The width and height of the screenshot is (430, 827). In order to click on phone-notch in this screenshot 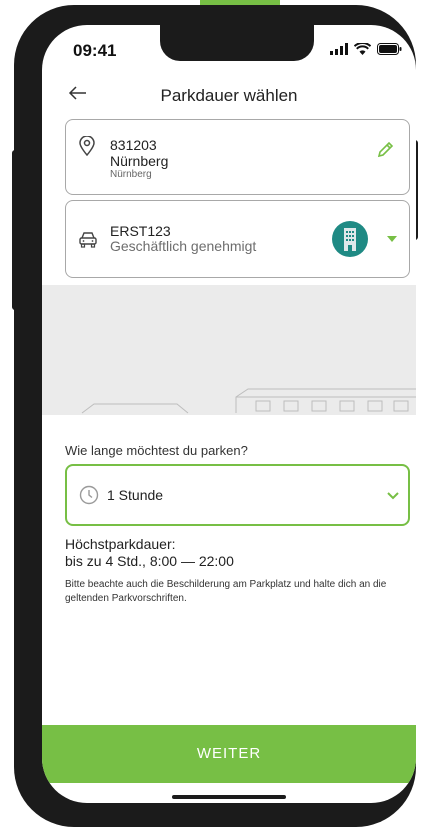, I will do `click(237, 43)`.